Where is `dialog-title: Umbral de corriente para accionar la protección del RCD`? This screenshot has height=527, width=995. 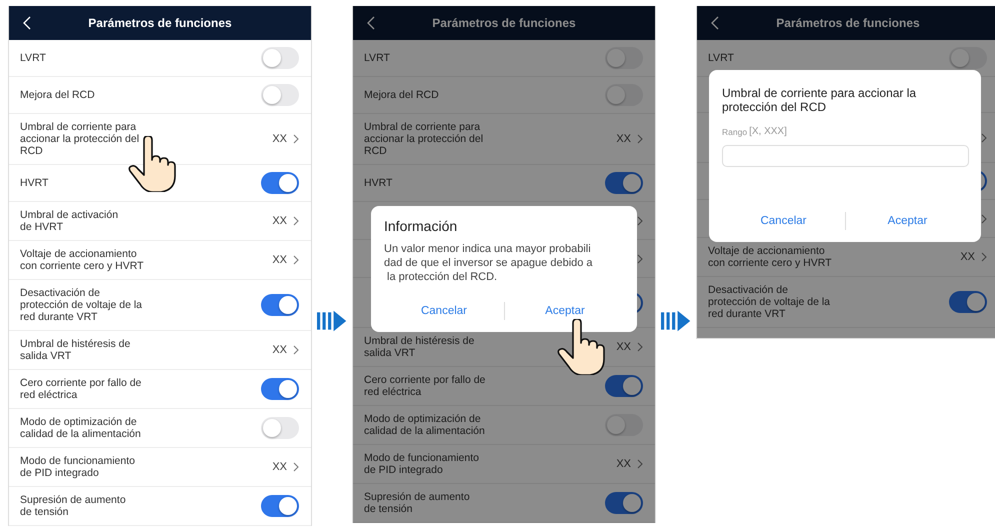
dialog-title: Umbral de corriente para accionar la protección del RCD is located at coordinates (820, 100).